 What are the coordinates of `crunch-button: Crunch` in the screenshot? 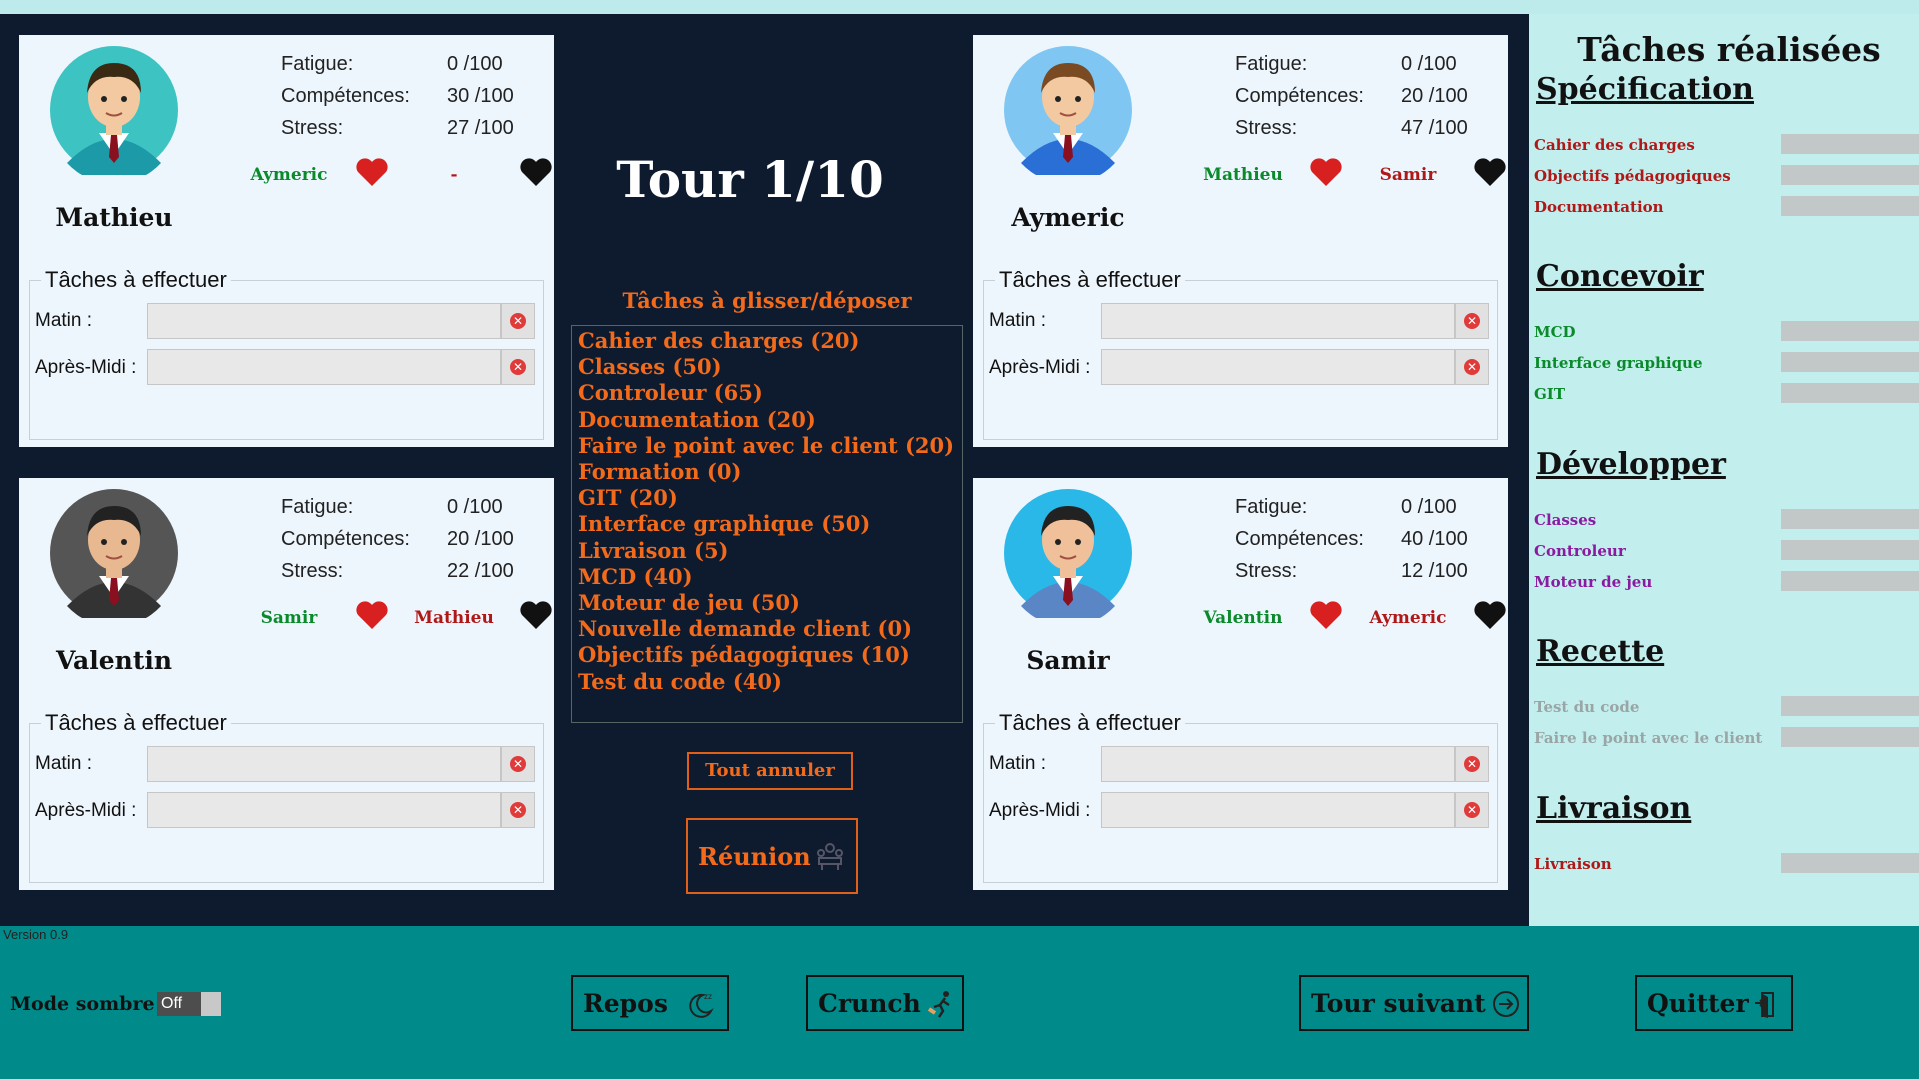 It's located at (885, 1003).